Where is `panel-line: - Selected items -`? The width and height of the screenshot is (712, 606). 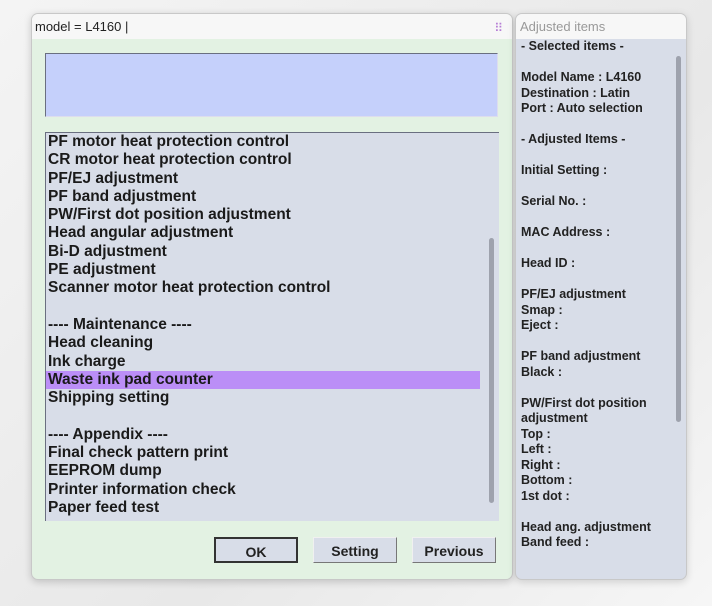 panel-line: - Selected items - is located at coordinates (572, 46).